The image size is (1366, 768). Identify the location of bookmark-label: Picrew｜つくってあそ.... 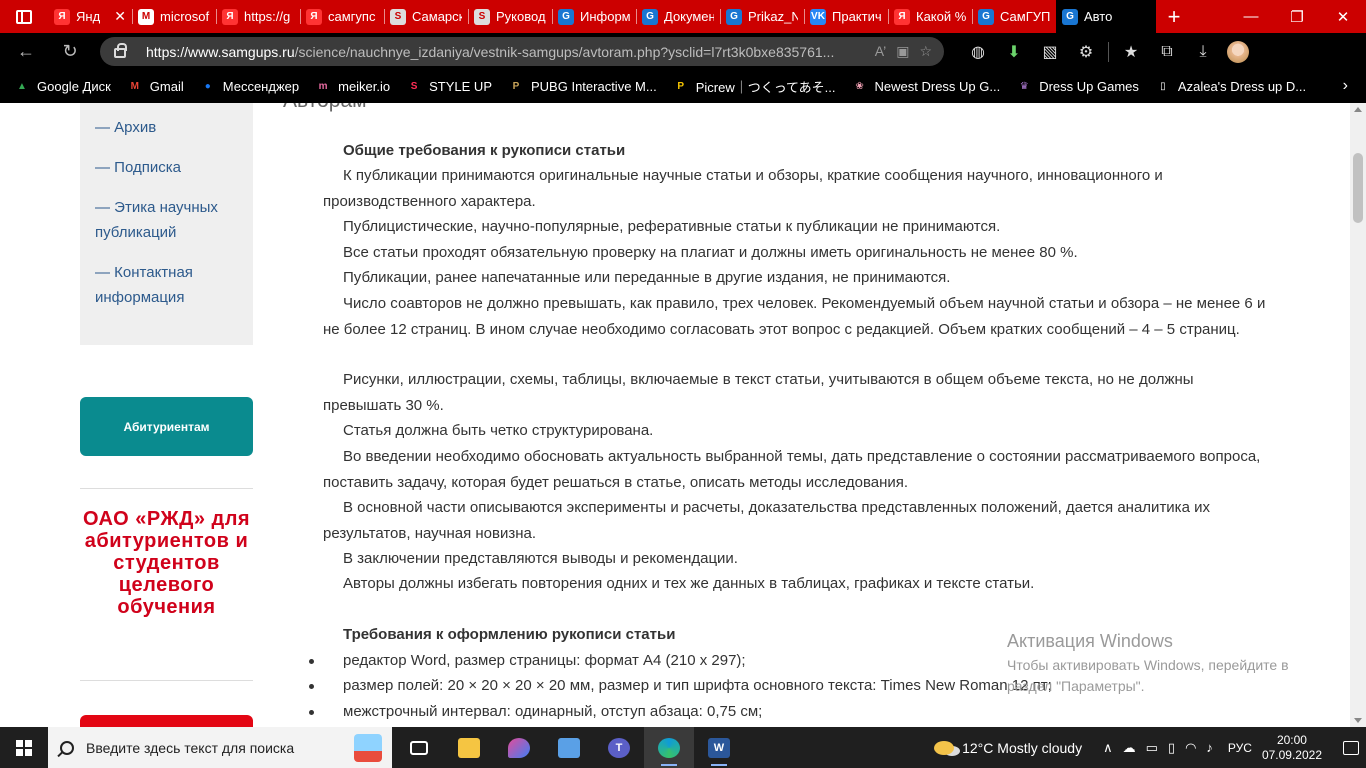
(765, 87).